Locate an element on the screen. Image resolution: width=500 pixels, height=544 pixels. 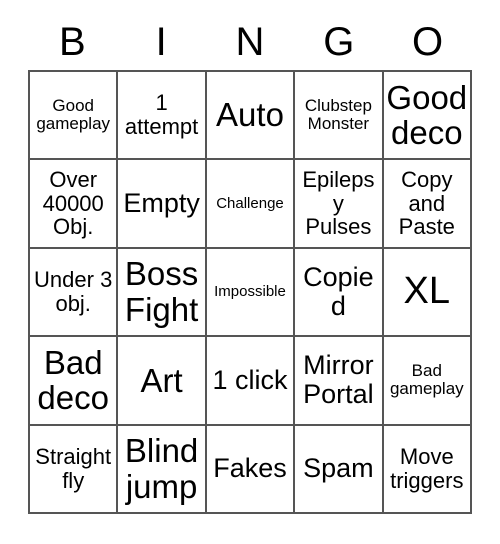
bingo-cell-r5c2: Blind jump is located at coordinates (162, 469).